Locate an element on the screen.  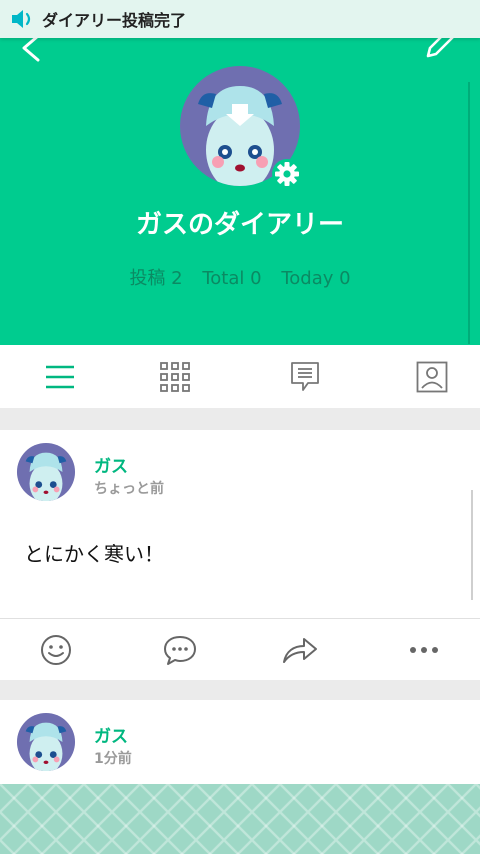
smiley-icon is located at coordinates (56, 650).